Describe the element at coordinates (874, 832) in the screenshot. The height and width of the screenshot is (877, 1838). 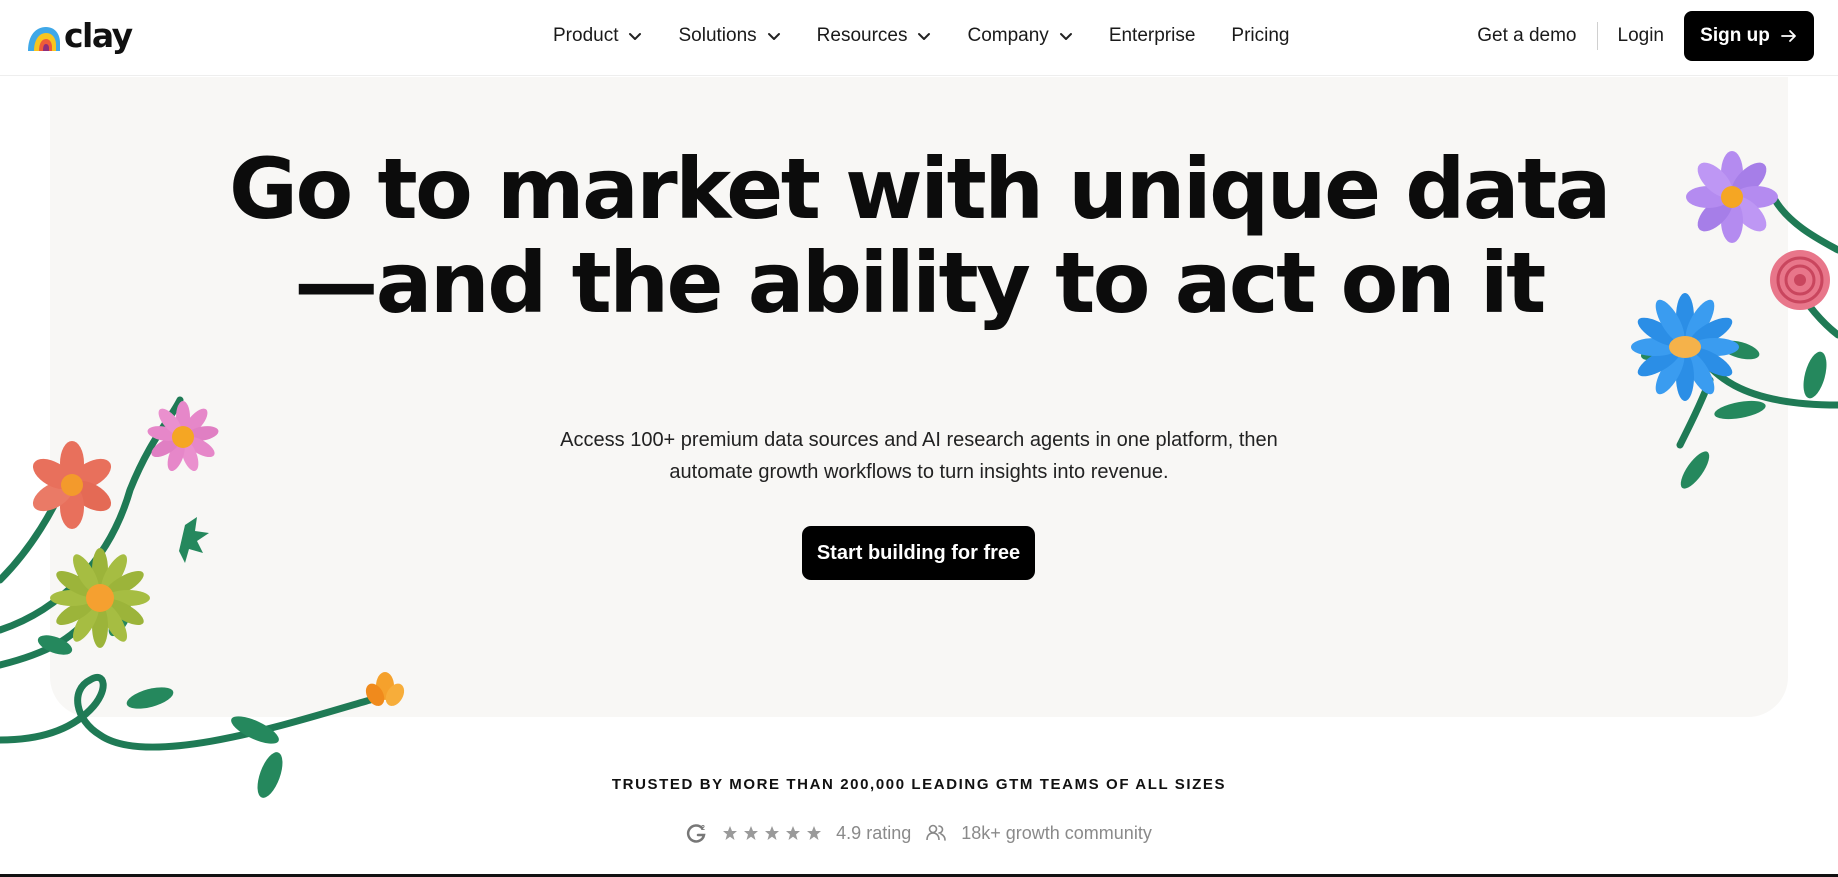
I see `rating-label: 4.9 rating` at that location.